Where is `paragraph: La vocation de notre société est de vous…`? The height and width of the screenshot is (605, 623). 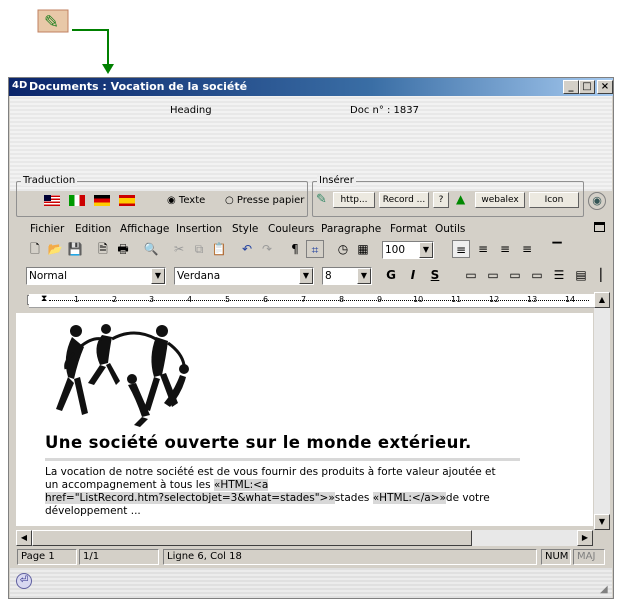
paragraph: La vocation de notre société est de vous… is located at coordinates (280, 492).